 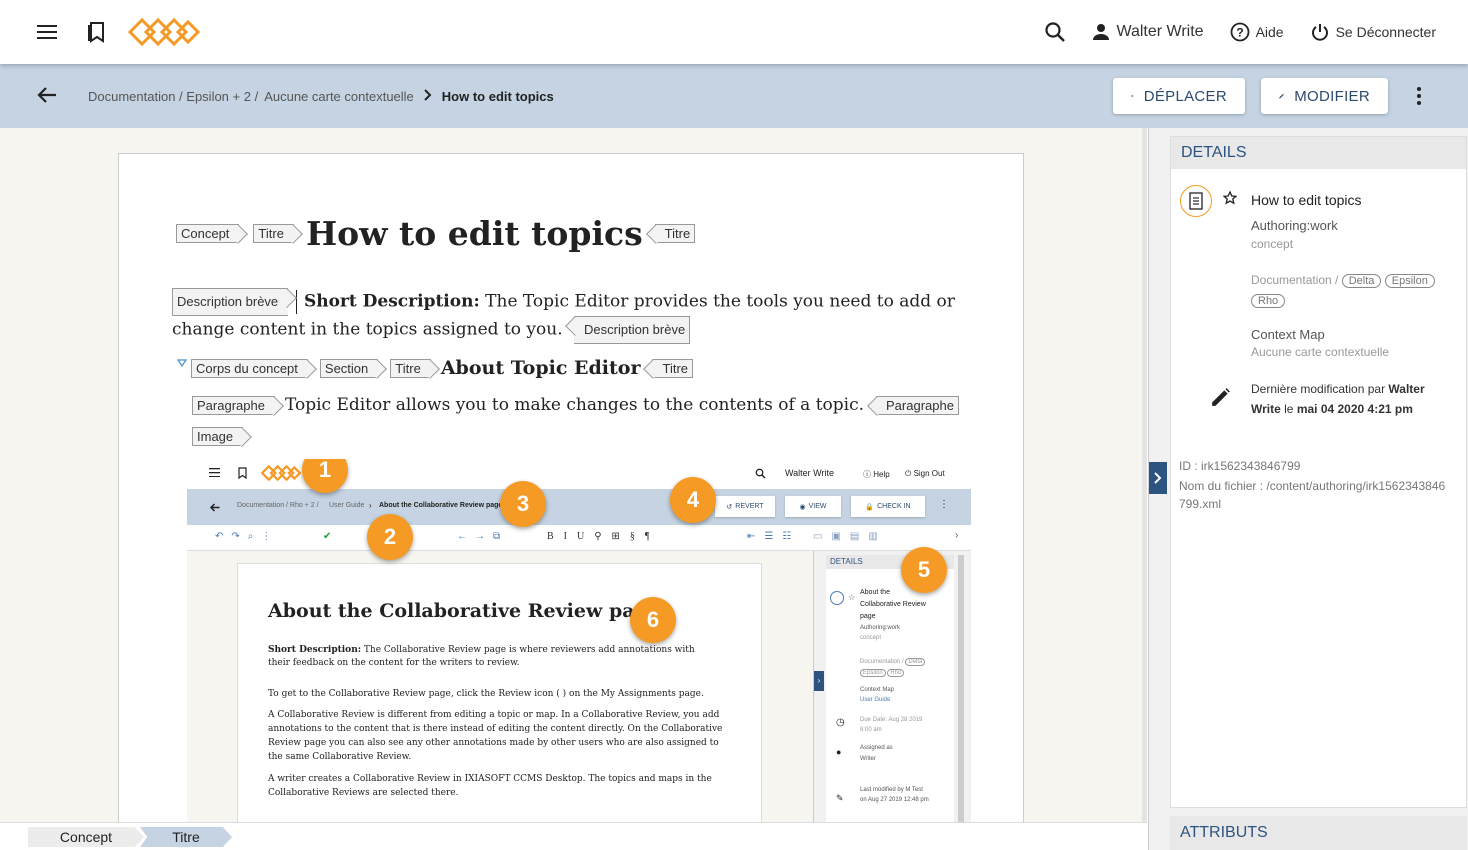 What do you see at coordinates (1101, 32) in the screenshot?
I see `user-icon` at bounding box center [1101, 32].